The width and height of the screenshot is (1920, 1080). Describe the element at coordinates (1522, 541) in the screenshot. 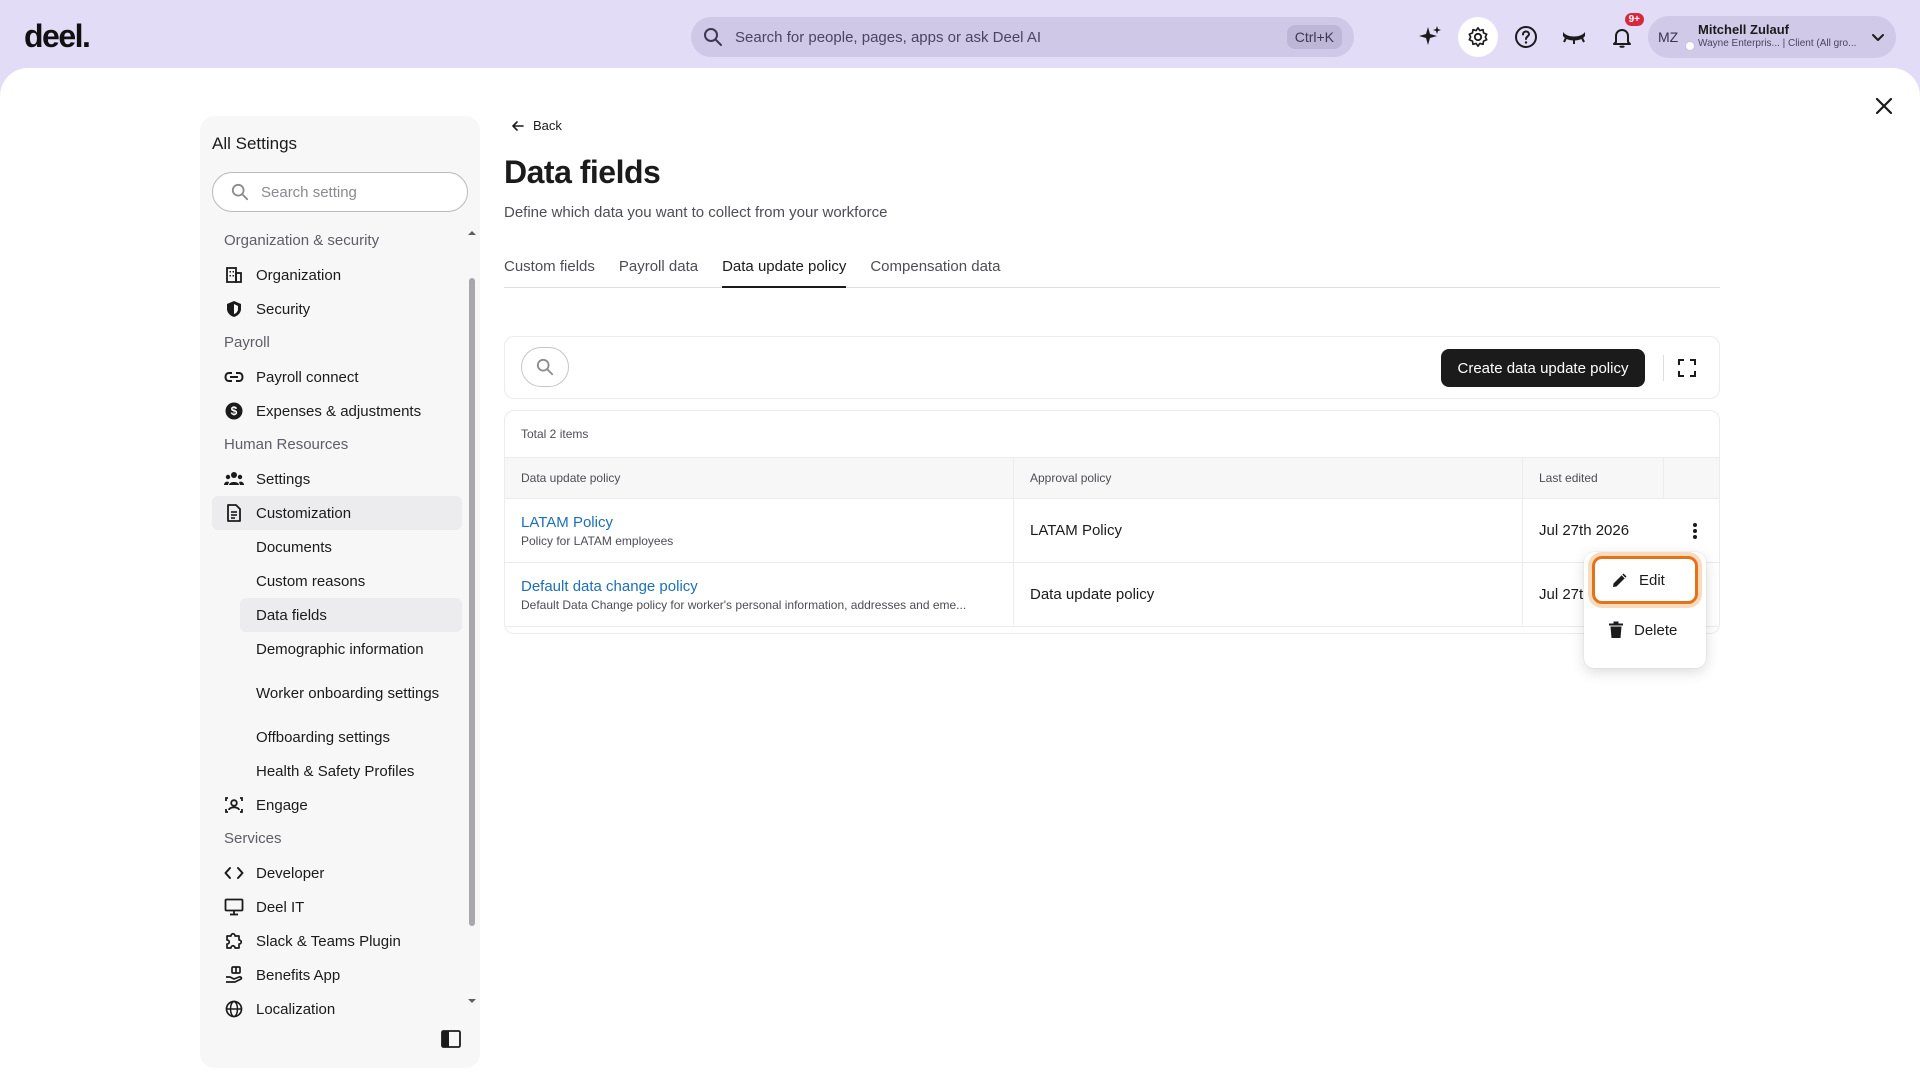

I see `column-divider` at that location.